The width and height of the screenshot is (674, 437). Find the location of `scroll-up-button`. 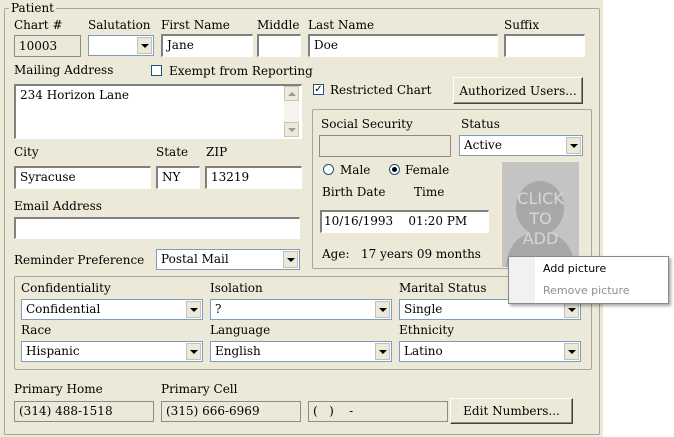

scroll-up-button is located at coordinates (291, 93).